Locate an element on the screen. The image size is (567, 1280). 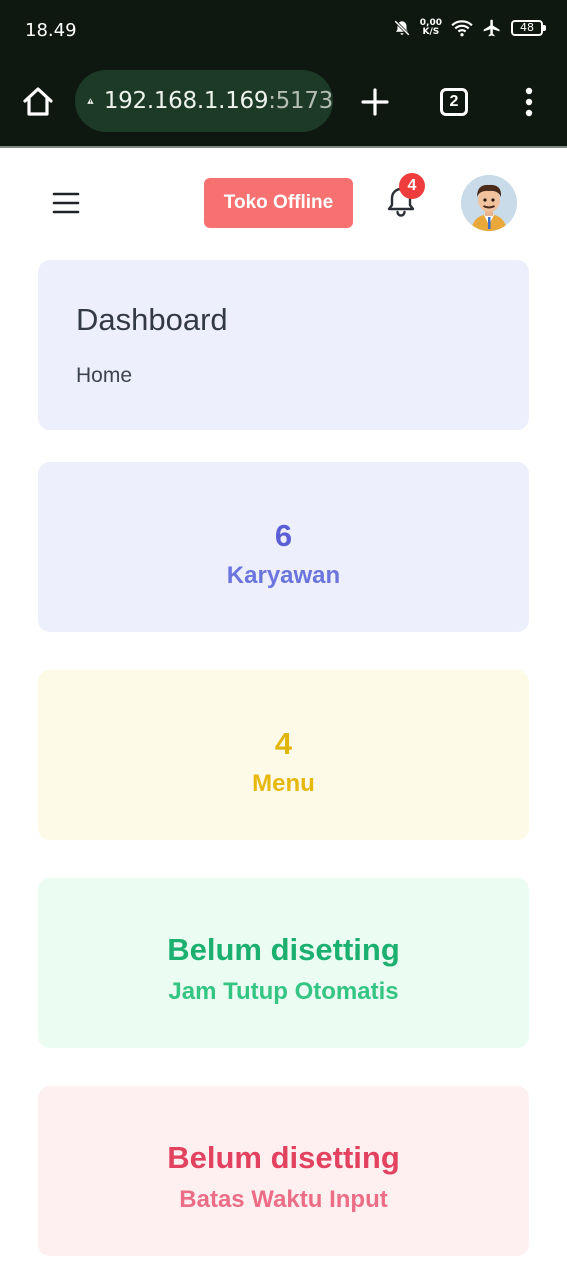
url-host: 192.168.1.169 is located at coordinates (186, 101).